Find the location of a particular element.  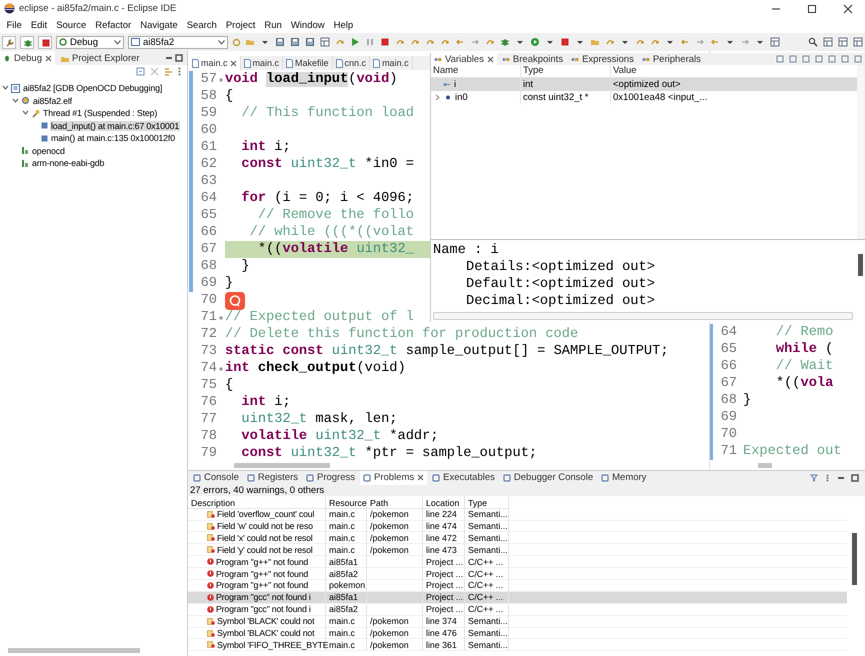

view-tab: Expressions is located at coordinates (602, 59).